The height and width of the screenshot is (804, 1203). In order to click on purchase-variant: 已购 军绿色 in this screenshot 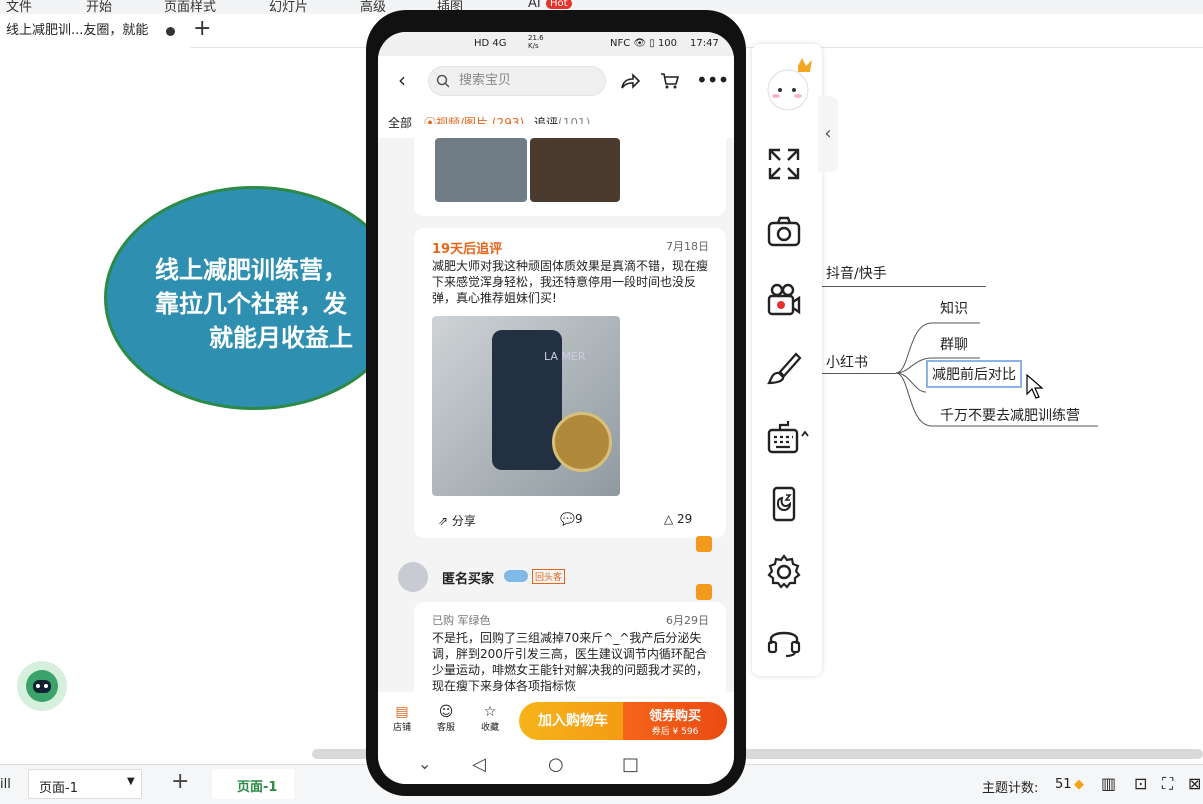, I will do `click(461, 620)`.